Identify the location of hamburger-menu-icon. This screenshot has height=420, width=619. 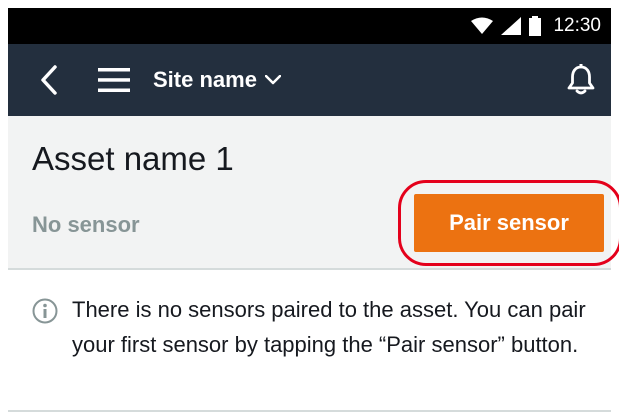
(114, 80).